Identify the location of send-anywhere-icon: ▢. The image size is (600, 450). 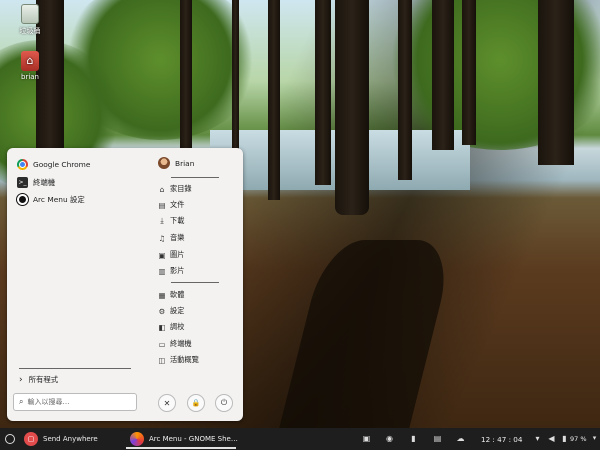
(31, 439).